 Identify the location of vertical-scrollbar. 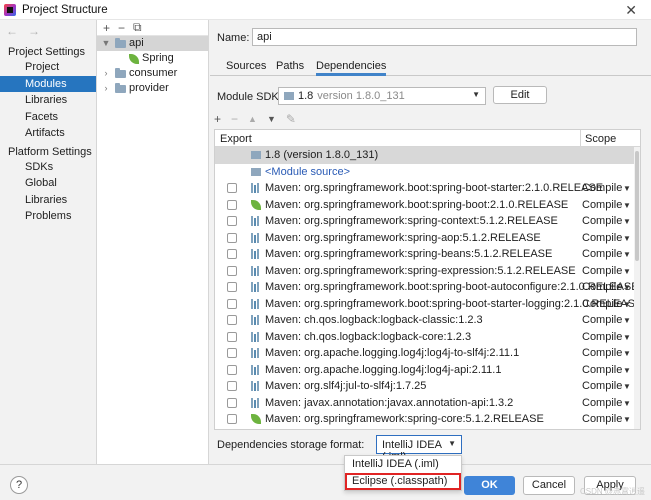
(637, 288).